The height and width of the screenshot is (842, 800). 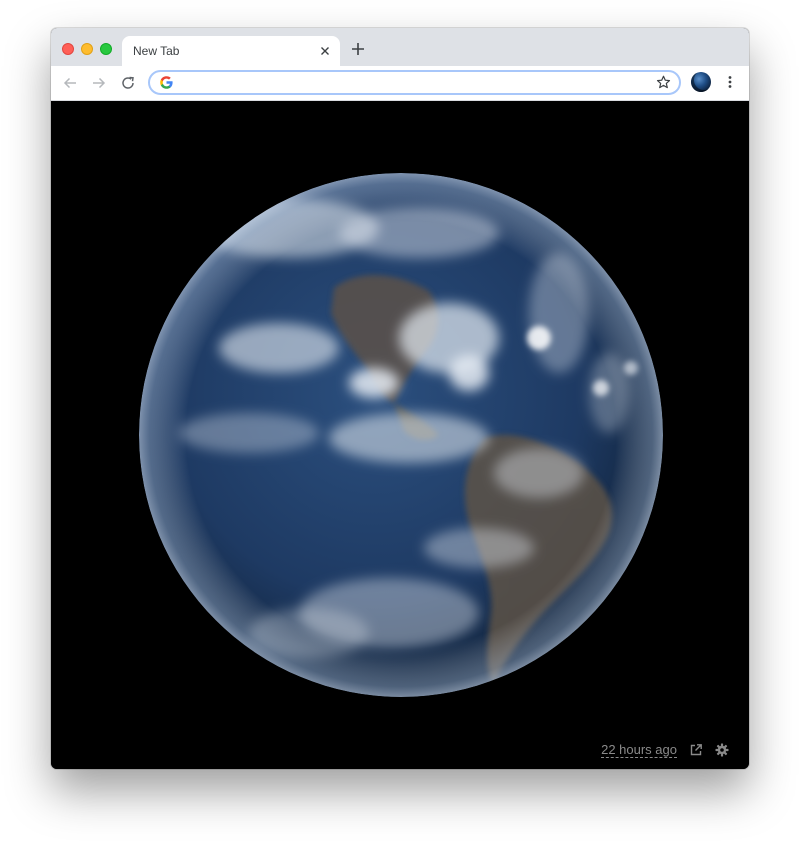 I want to click on google-g-icon, so click(x=166, y=82).